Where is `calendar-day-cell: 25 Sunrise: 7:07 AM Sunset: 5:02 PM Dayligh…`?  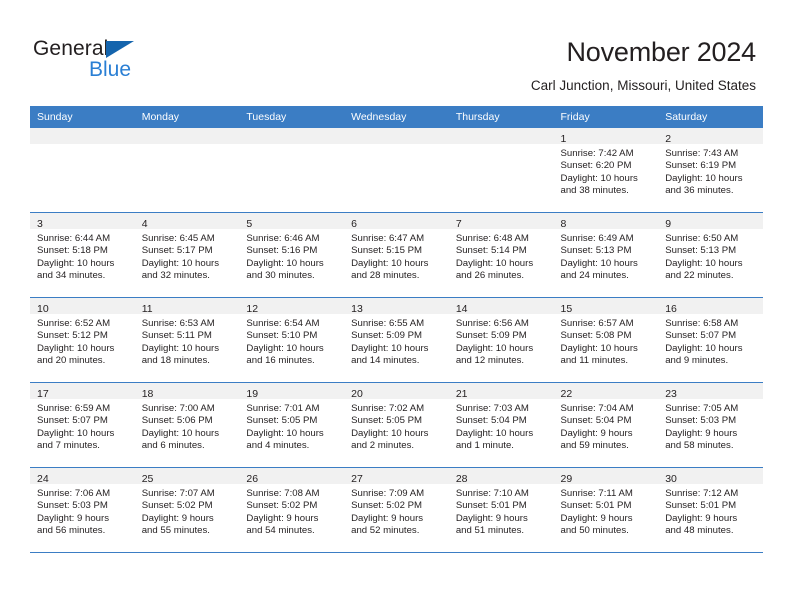 calendar-day-cell: 25 Sunrise: 7:07 AM Sunset: 5:02 PM Dayligh… is located at coordinates (187, 510).